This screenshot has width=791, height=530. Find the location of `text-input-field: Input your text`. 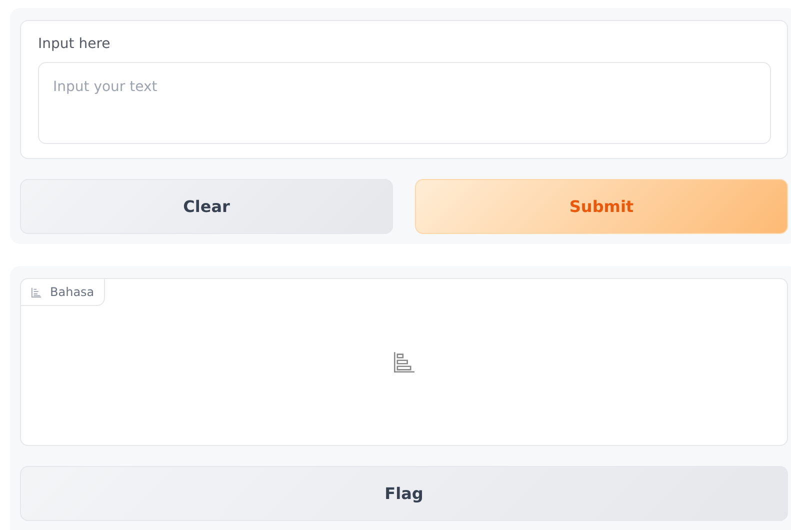

text-input-field: Input your text is located at coordinates (404, 103).